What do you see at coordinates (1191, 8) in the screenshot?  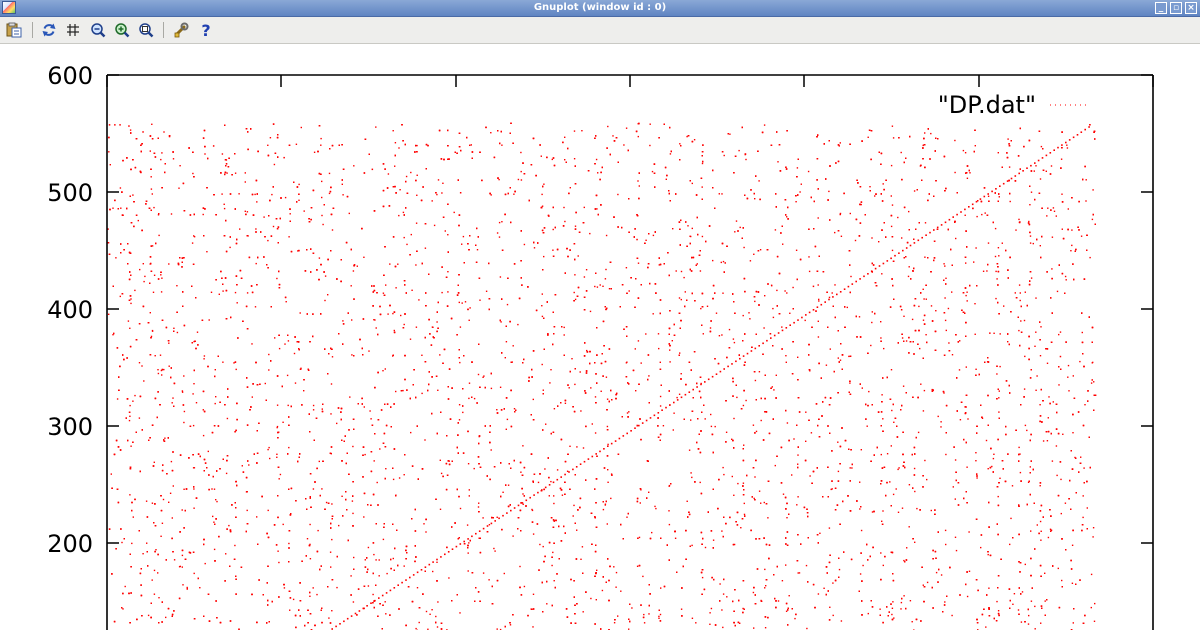 I see `close-button: ×` at bounding box center [1191, 8].